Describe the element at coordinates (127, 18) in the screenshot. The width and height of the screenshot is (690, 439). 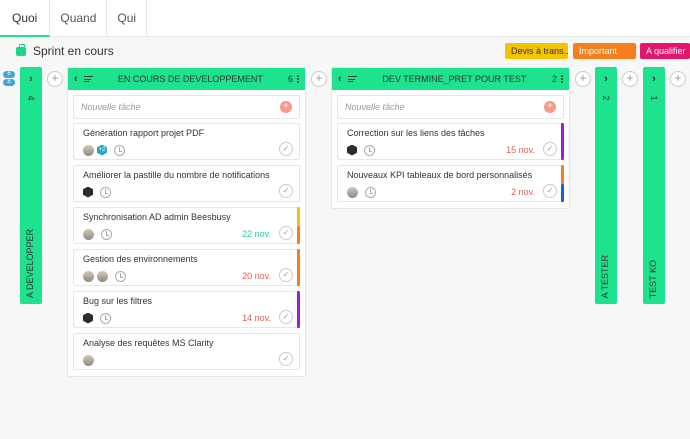
I see `tab-qui: Qui` at that location.